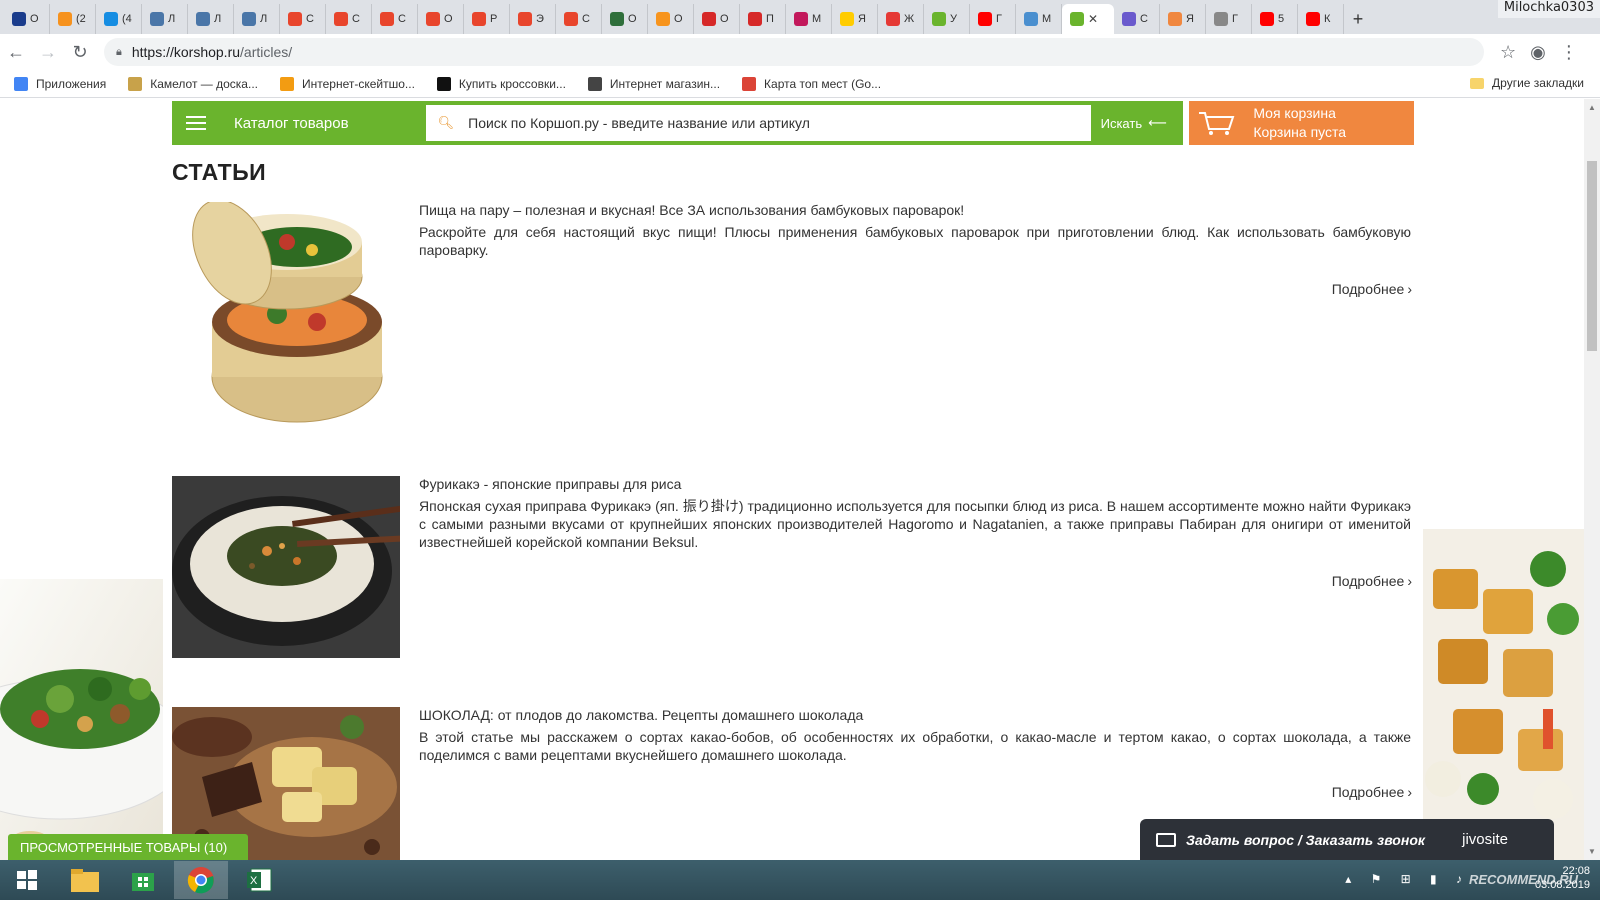  Describe the element at coordinates (1358, 19) in the screenshot. I see `new-tab-icon: +` at that location.